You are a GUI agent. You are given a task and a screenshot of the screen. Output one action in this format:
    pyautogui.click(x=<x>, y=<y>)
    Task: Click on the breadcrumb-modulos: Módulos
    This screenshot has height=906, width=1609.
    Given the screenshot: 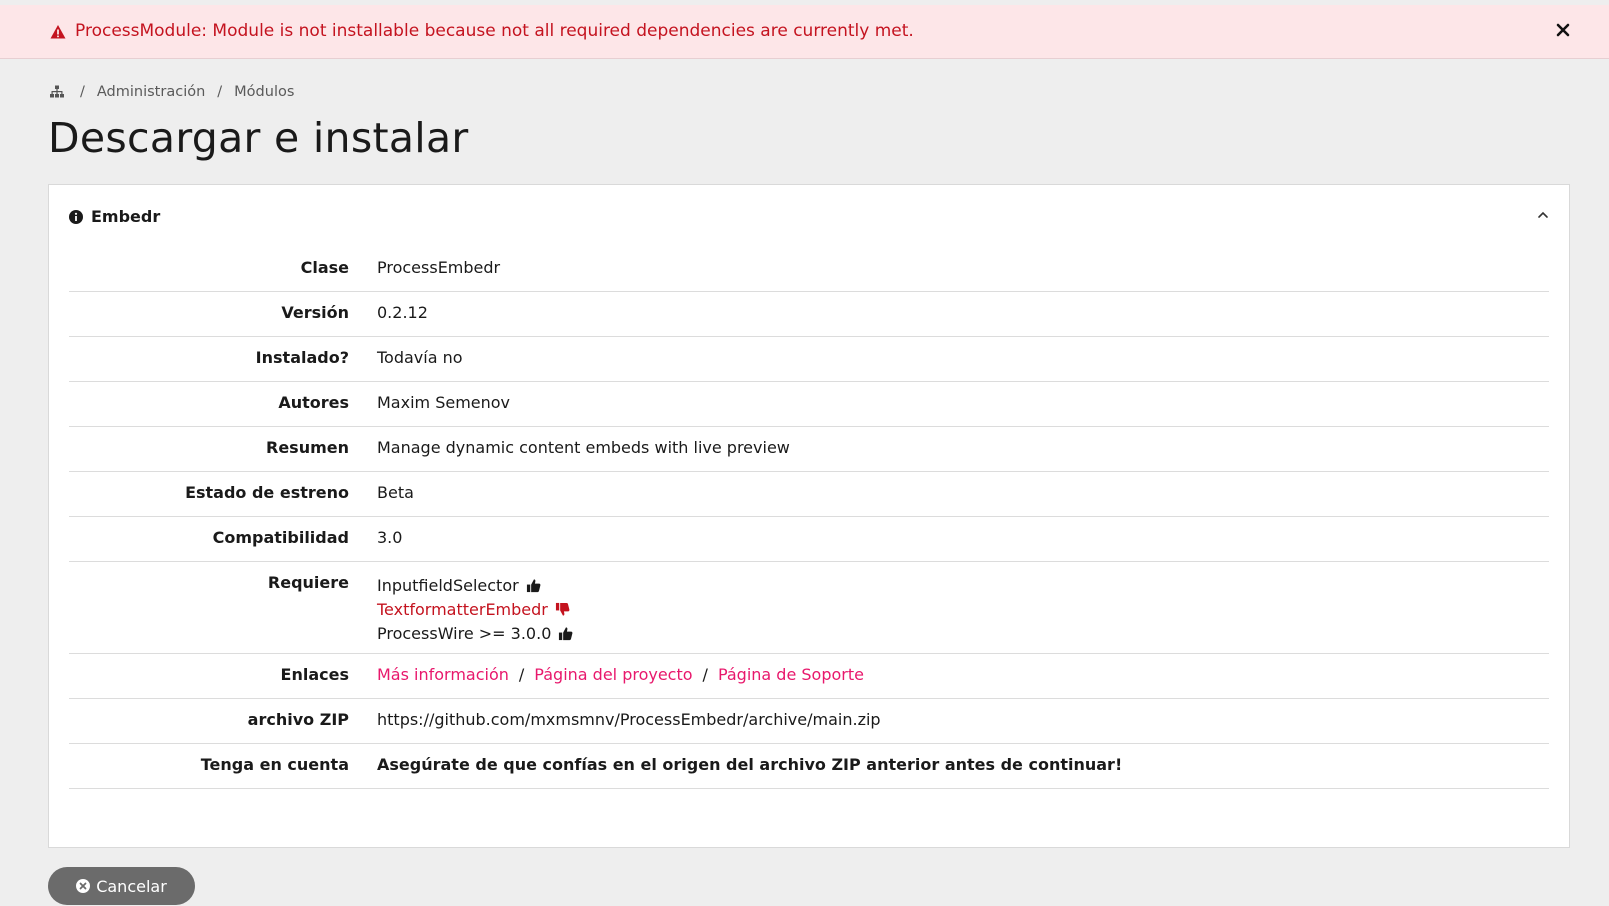 What is the action you would take?
    pyautogui.click(x=264, y=92)
    